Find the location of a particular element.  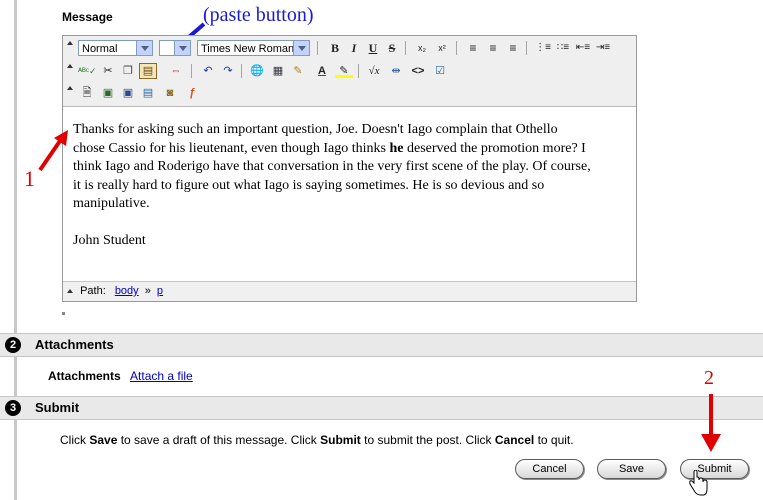

annotation-step-2: 2 is located at coordinates (709, 378).